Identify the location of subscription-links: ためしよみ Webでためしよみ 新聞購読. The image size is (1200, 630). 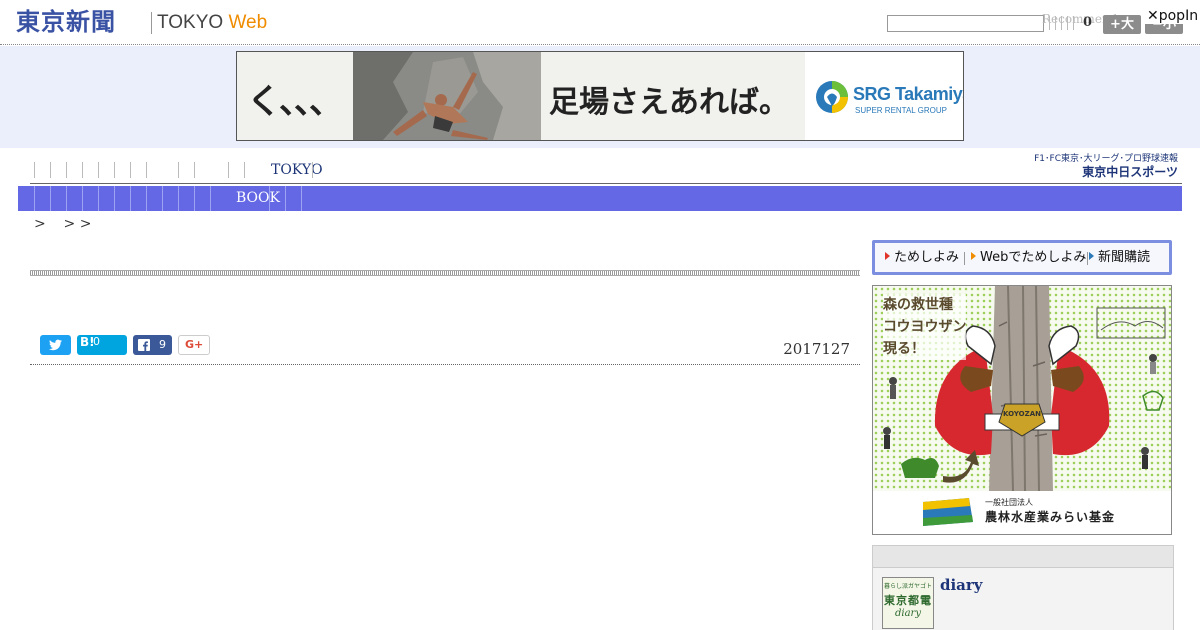
(1022, 257).